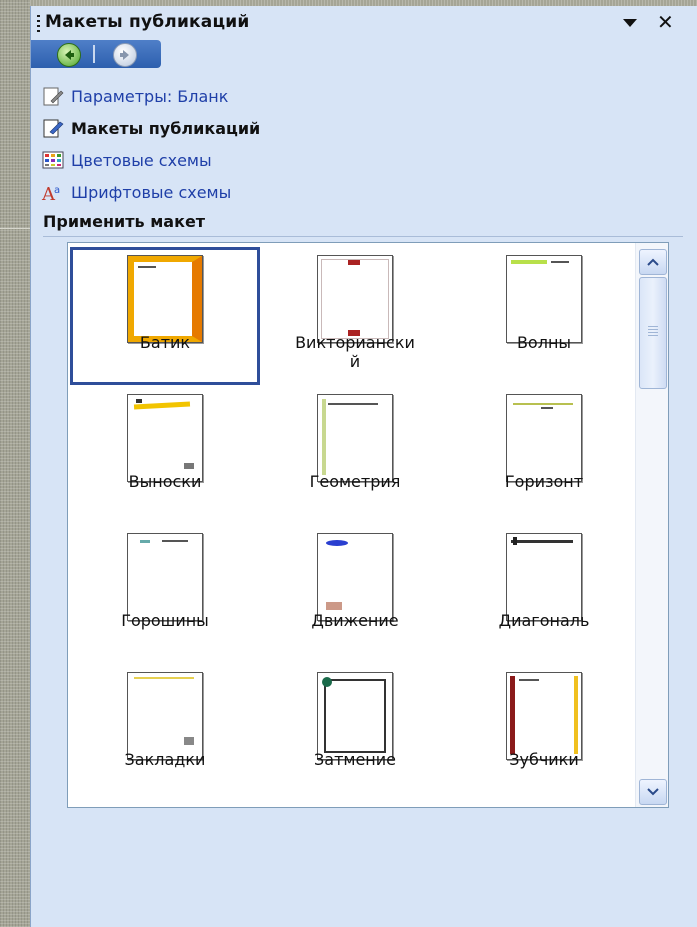 This screenshot has width=697, height=927. Describe the element at coordinates (147, 22) in the screenshot. I see `pane-title: Макеты публикаций` at that location.